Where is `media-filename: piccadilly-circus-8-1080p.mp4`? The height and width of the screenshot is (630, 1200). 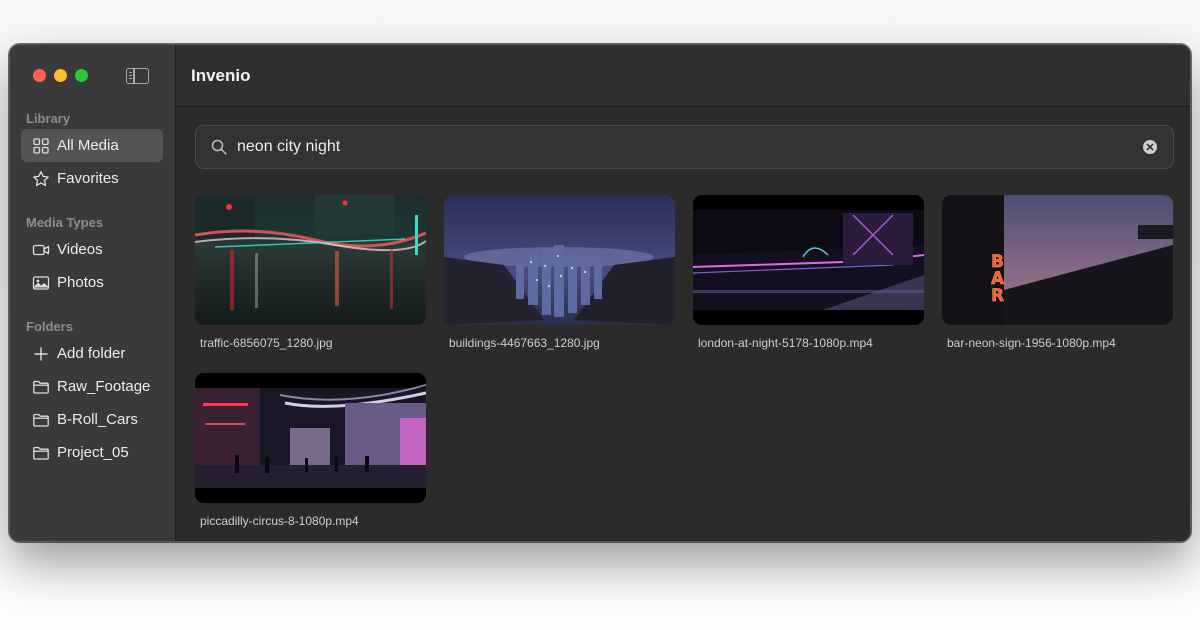
media-filename: piccadilly-circus-8-1080p.mp4 is located at coordinates (279, 521).